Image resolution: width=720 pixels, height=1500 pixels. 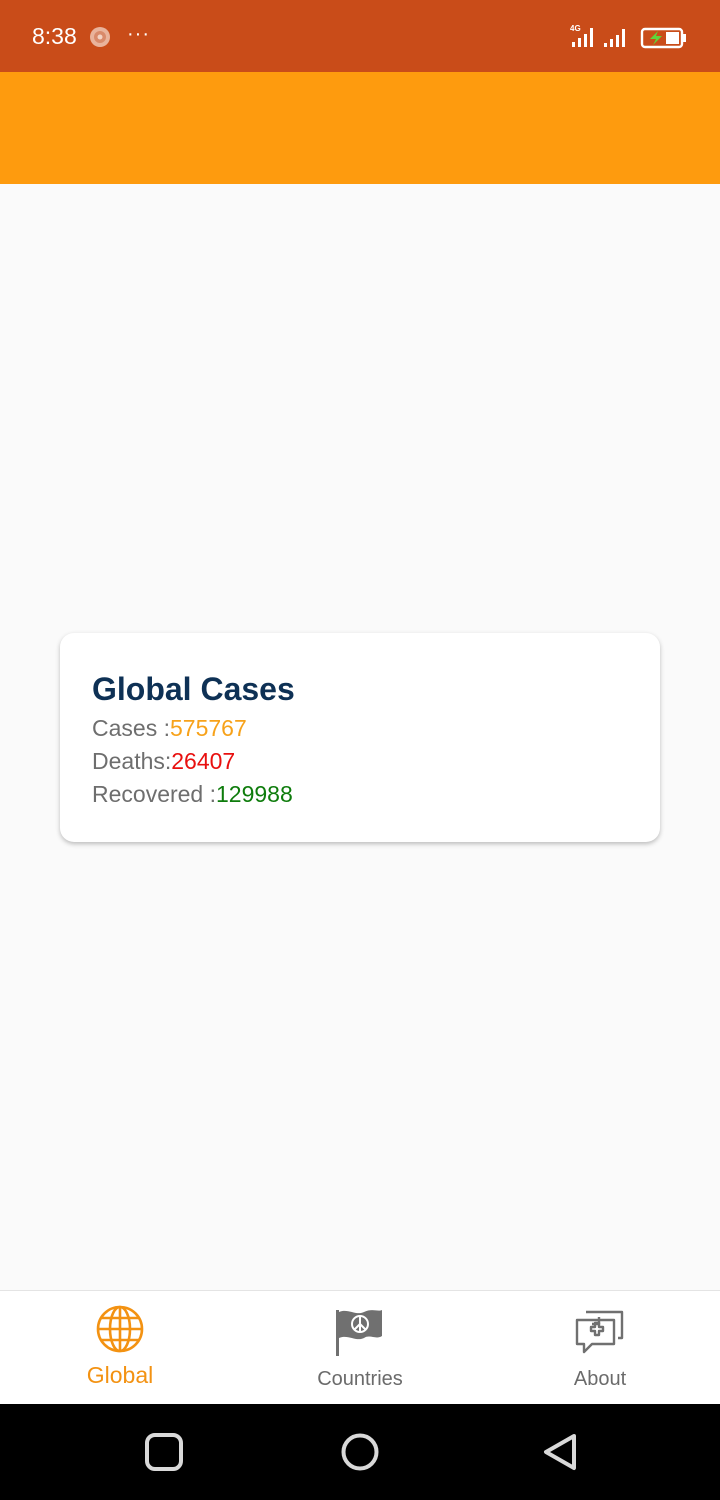 I want to click on card-title: Global Cases, so click(x=193, y=689).